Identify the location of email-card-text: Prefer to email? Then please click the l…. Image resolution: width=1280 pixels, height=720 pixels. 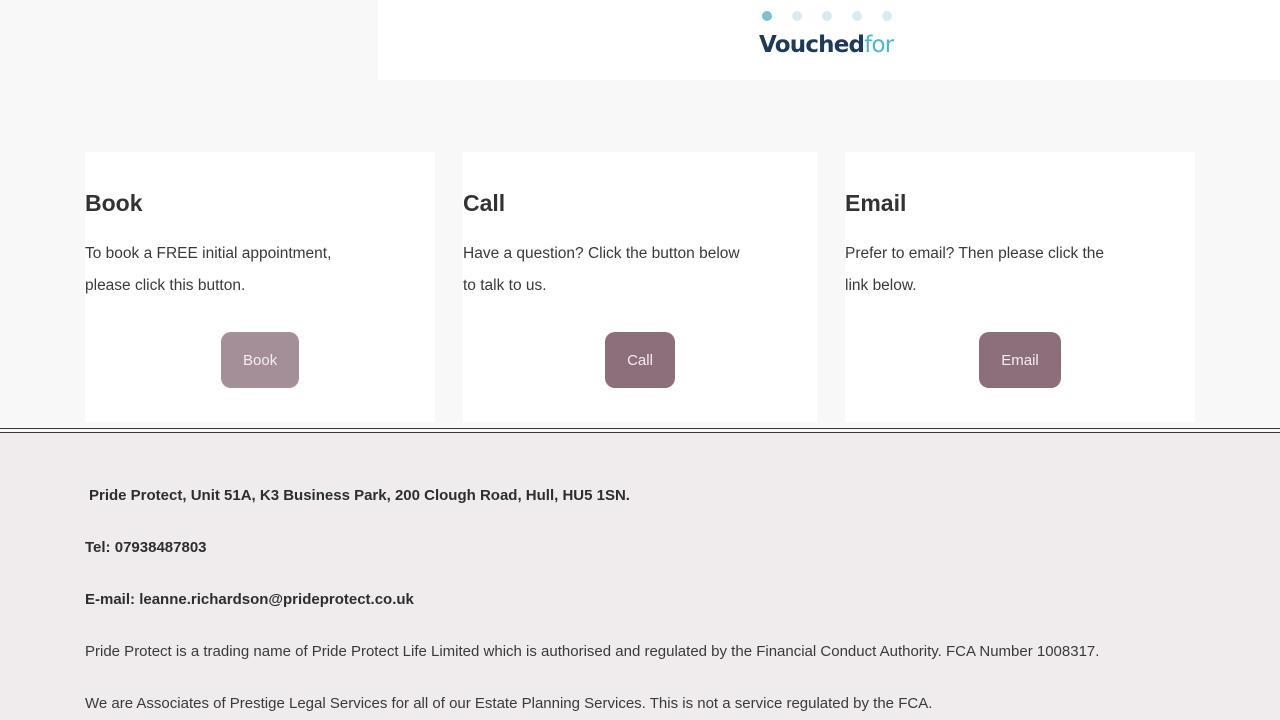
(1020, 270).